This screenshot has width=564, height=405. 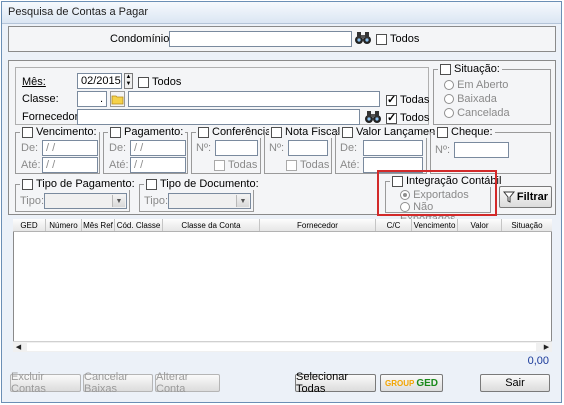 I want to click on col-mes-ref: Mês Ref, so click(x=98, y=225).